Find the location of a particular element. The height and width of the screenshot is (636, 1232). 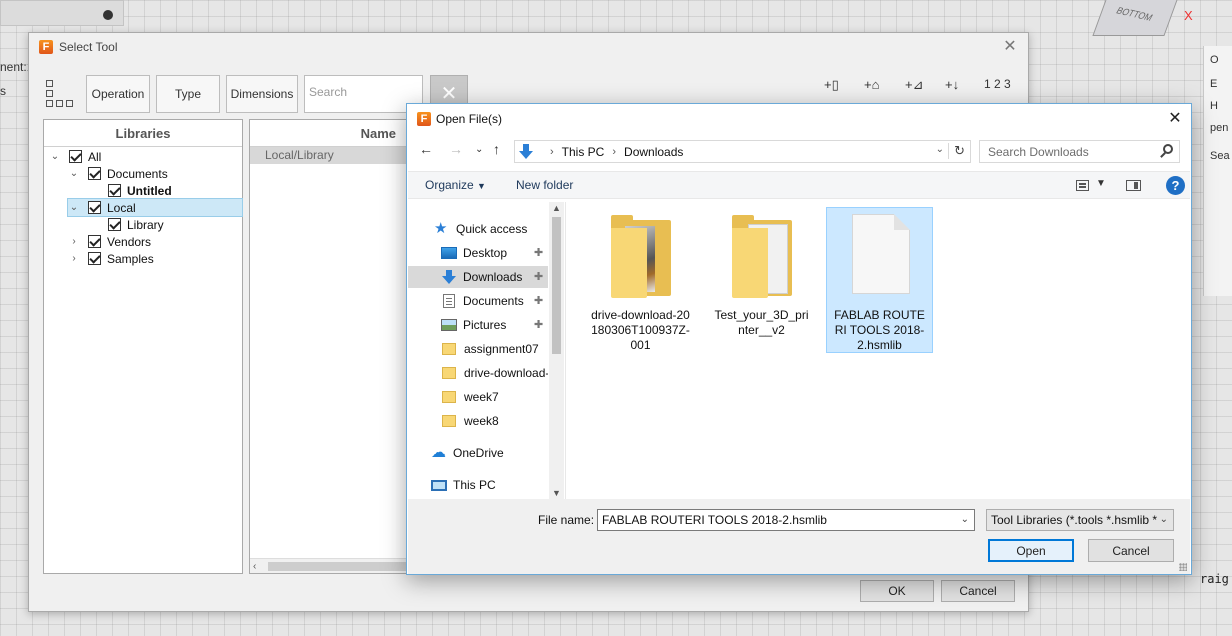

back-arrow-icon: ← is located at coordinates (426, 149).